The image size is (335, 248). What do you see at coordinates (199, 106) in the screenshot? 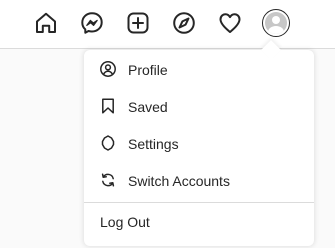
I see `menu-item-saved: Saved` at bounding box center [199, 106].